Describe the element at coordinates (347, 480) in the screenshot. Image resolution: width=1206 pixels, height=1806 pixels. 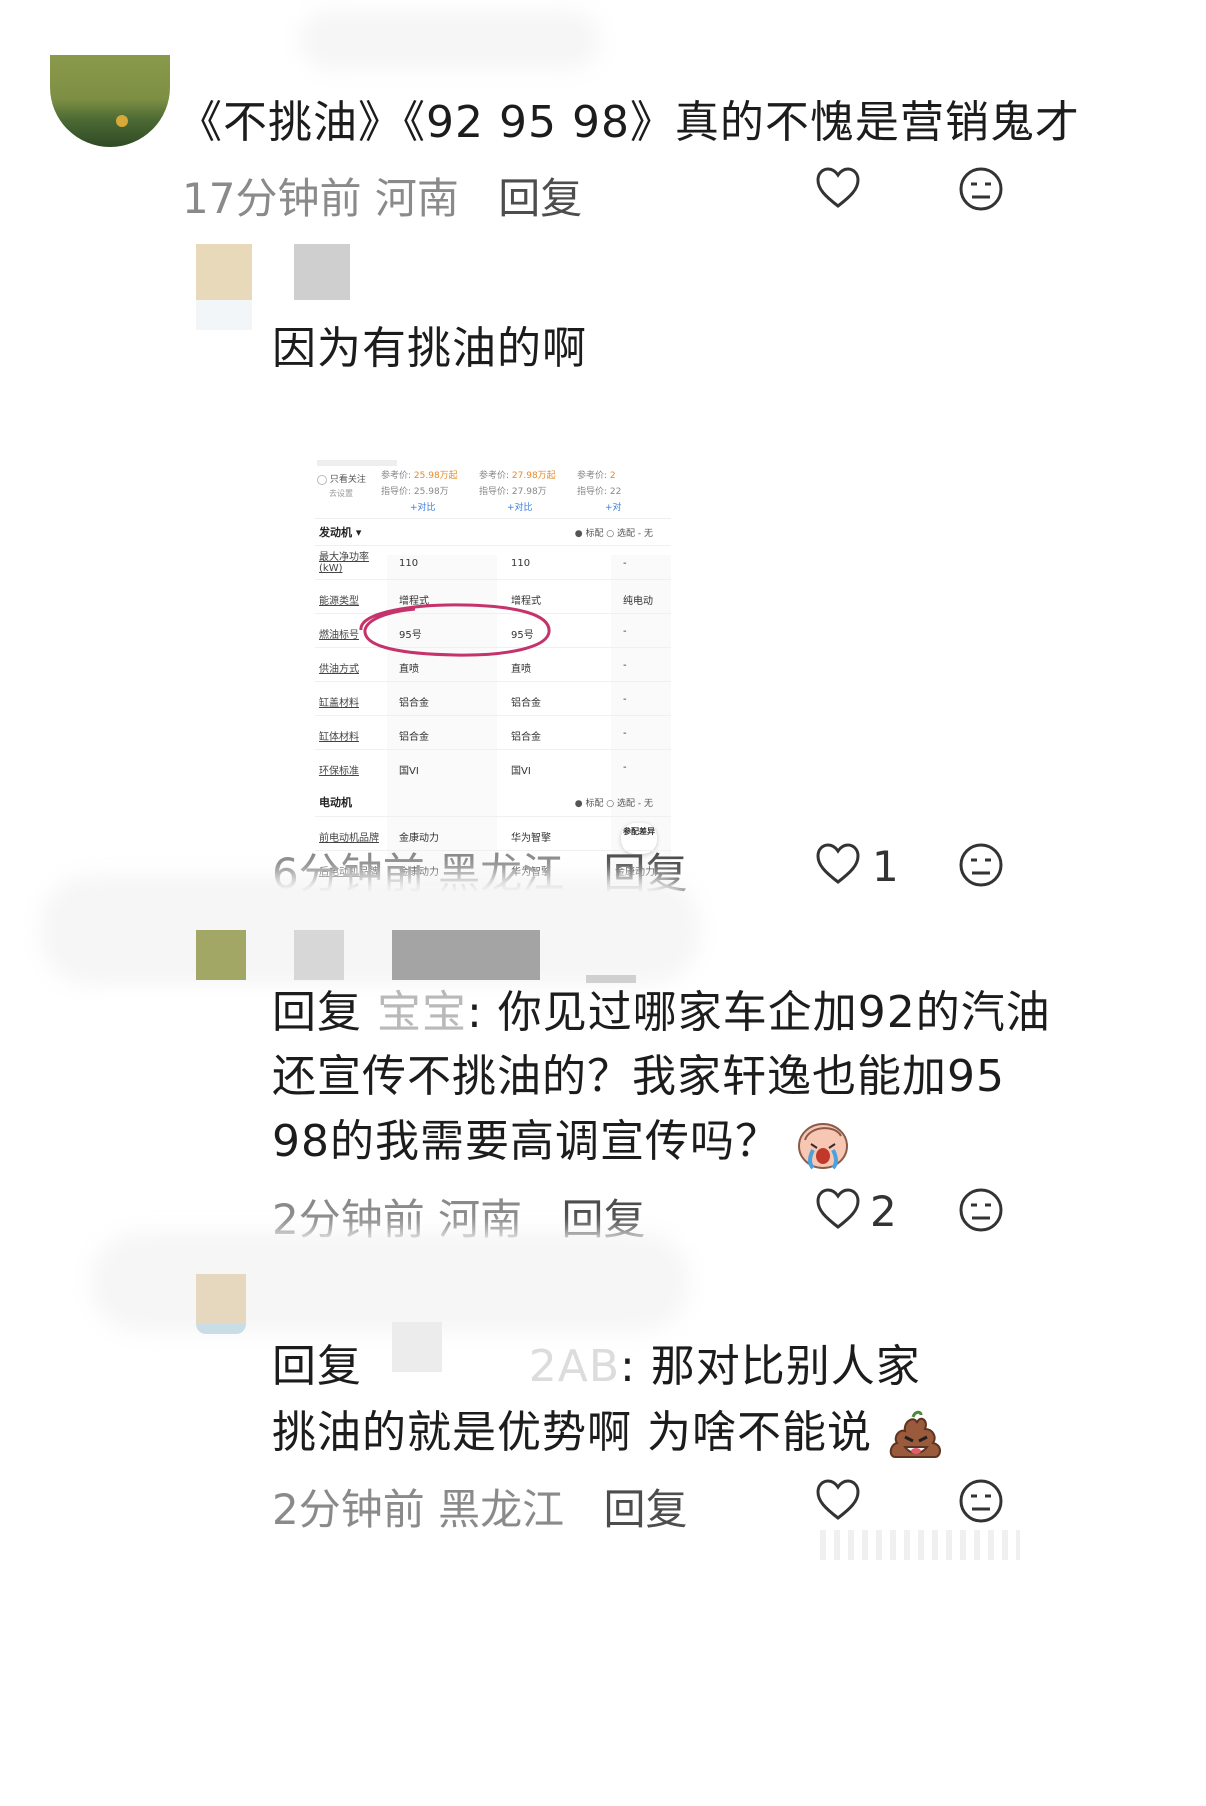
I see `follow-label: 只看关注` at that location.